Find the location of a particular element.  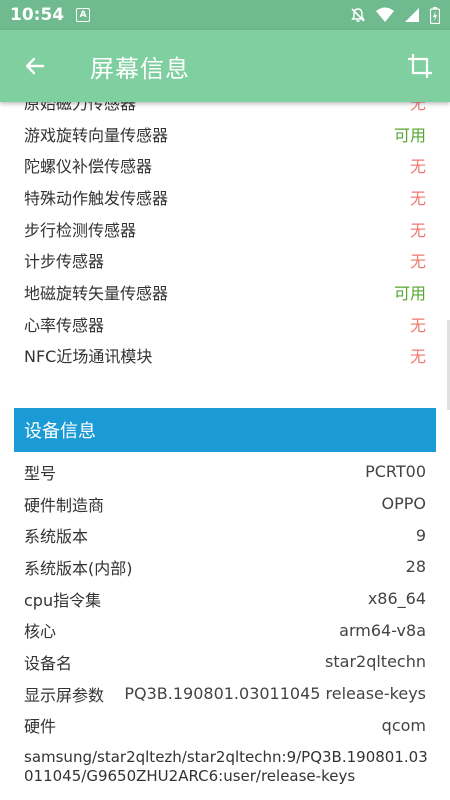

list-item: cpu指令集 x86_64 is located at coordinates (225, 599).